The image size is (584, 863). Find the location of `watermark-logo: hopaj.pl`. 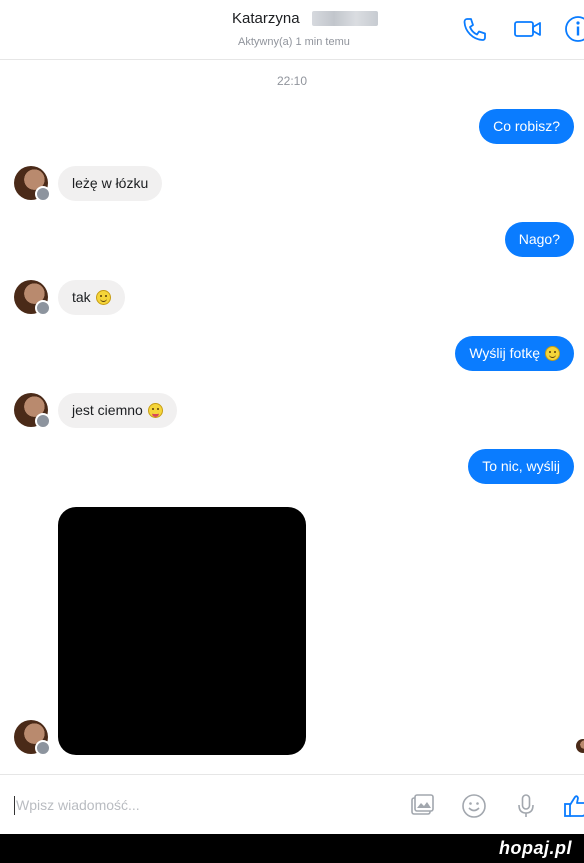

watermark-logo: hopaj.pl is located at coordinates (535, 848).